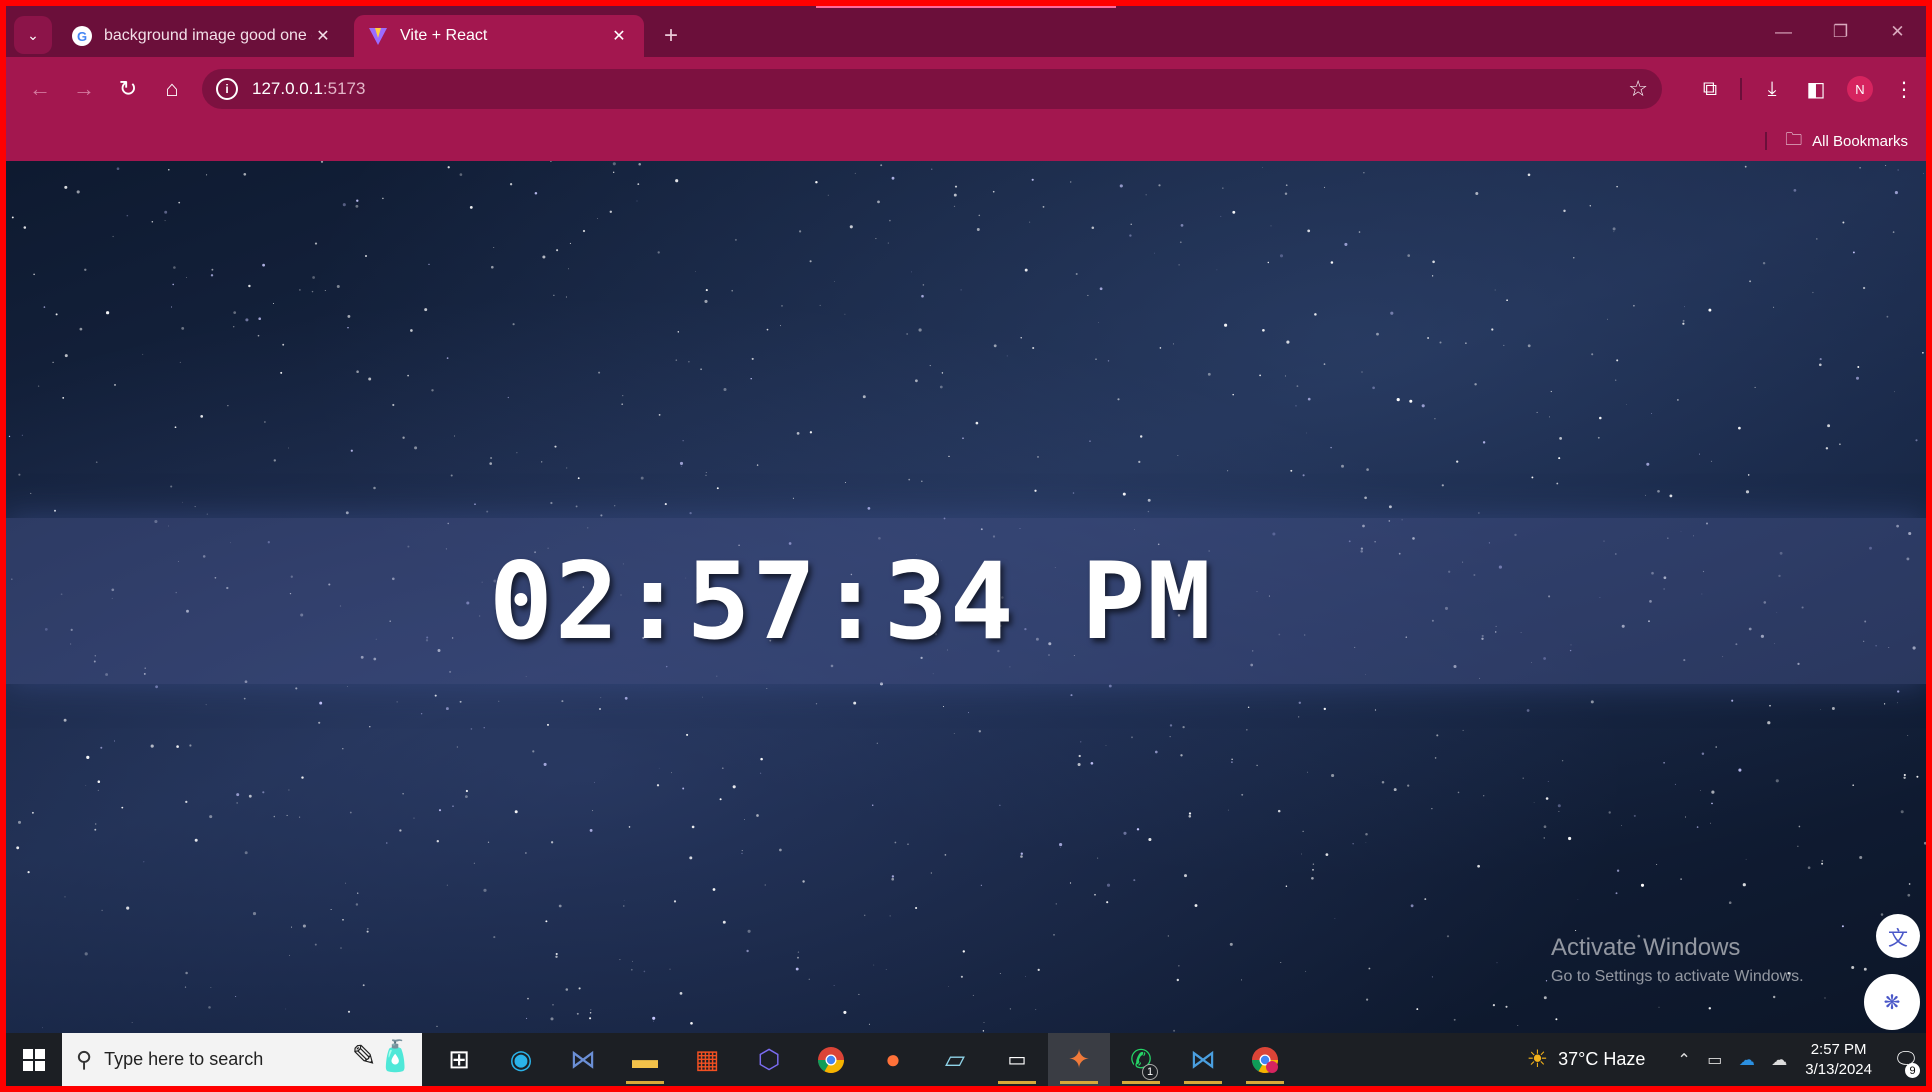 The height and width of the screenshot is (1092, 1932). What do you see at coordinates (459, 1059) in the screenshot?
I see `task-view-icon: ⊞` at bounding box center [459, 1059].